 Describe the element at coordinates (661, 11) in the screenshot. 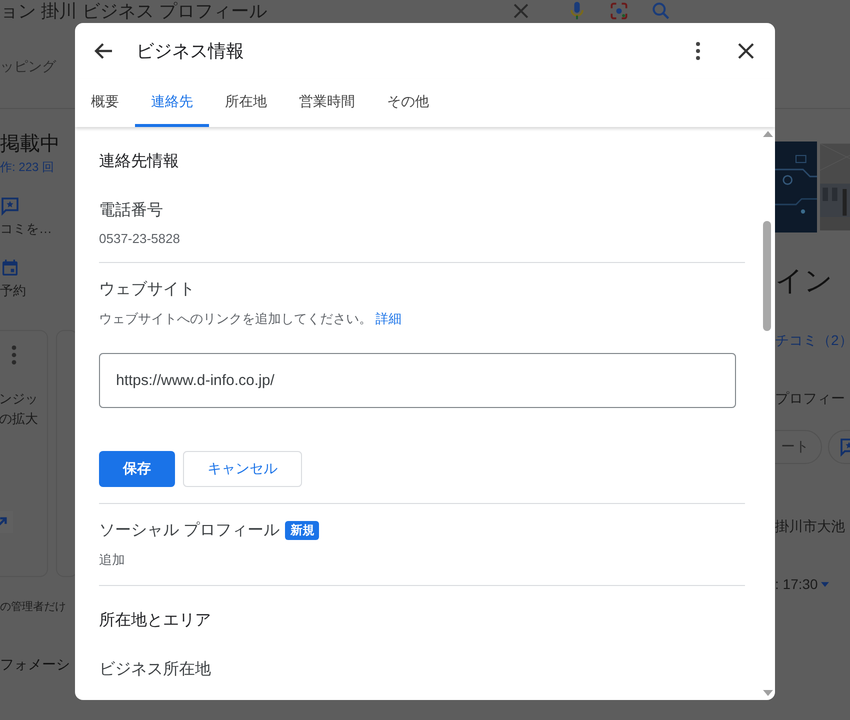

I see `search-icon` at that location.